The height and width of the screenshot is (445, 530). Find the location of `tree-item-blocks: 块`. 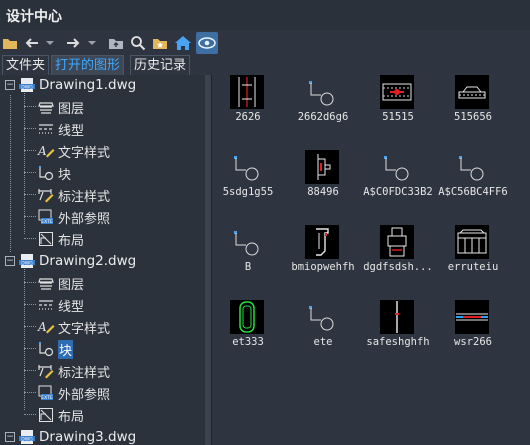

tree-item-blocks: 块 is located at coordinates (54, 173).